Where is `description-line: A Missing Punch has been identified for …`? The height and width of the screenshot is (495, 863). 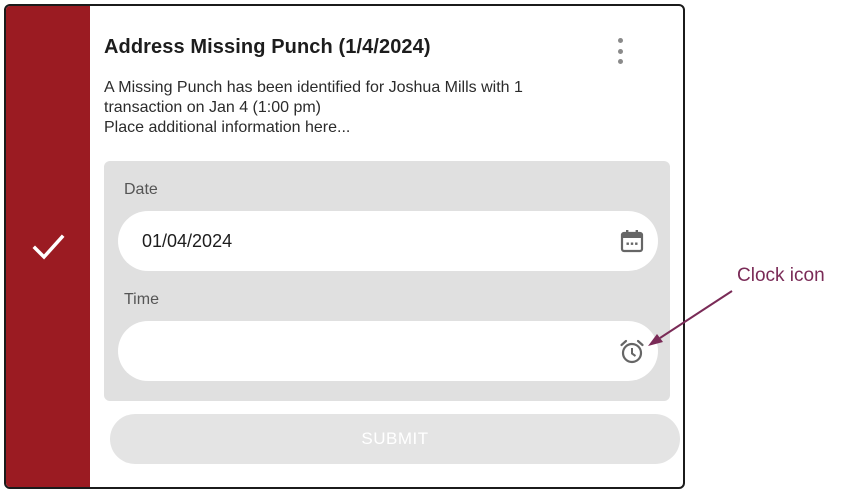
description-line: A Missing Punch has been identified for … is located at coordinates (313, 87).